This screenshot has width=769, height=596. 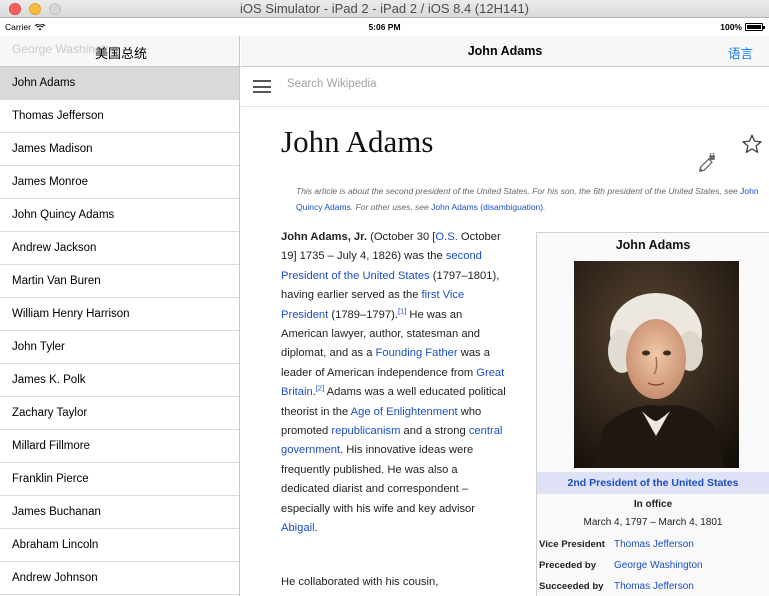 I want to click on status-time: 5:06 PM, so click(x=384, y=27).